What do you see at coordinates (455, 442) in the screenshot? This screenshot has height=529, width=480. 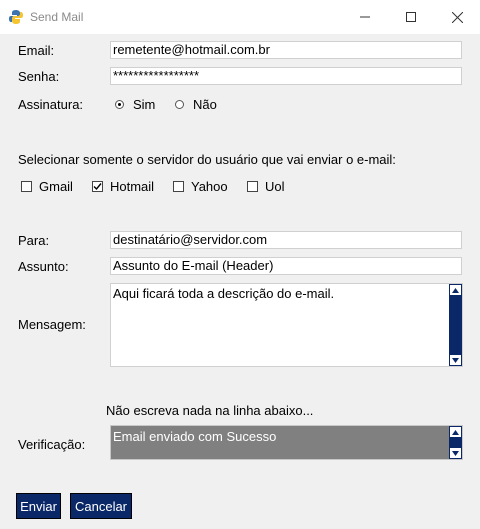 I see `verification-scrollbar` at bounding box center [455, 442].